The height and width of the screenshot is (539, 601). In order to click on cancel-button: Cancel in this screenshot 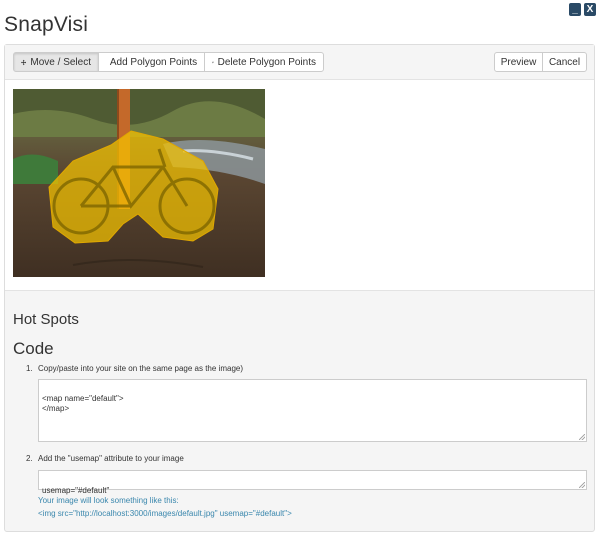, I will do `click(564, 62)`.